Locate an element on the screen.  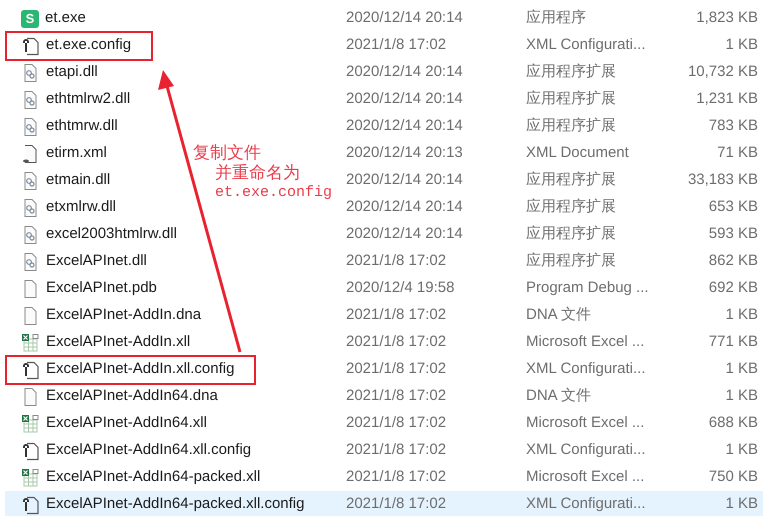
file-type: 应用程序 is located at coordinates (556, 18).